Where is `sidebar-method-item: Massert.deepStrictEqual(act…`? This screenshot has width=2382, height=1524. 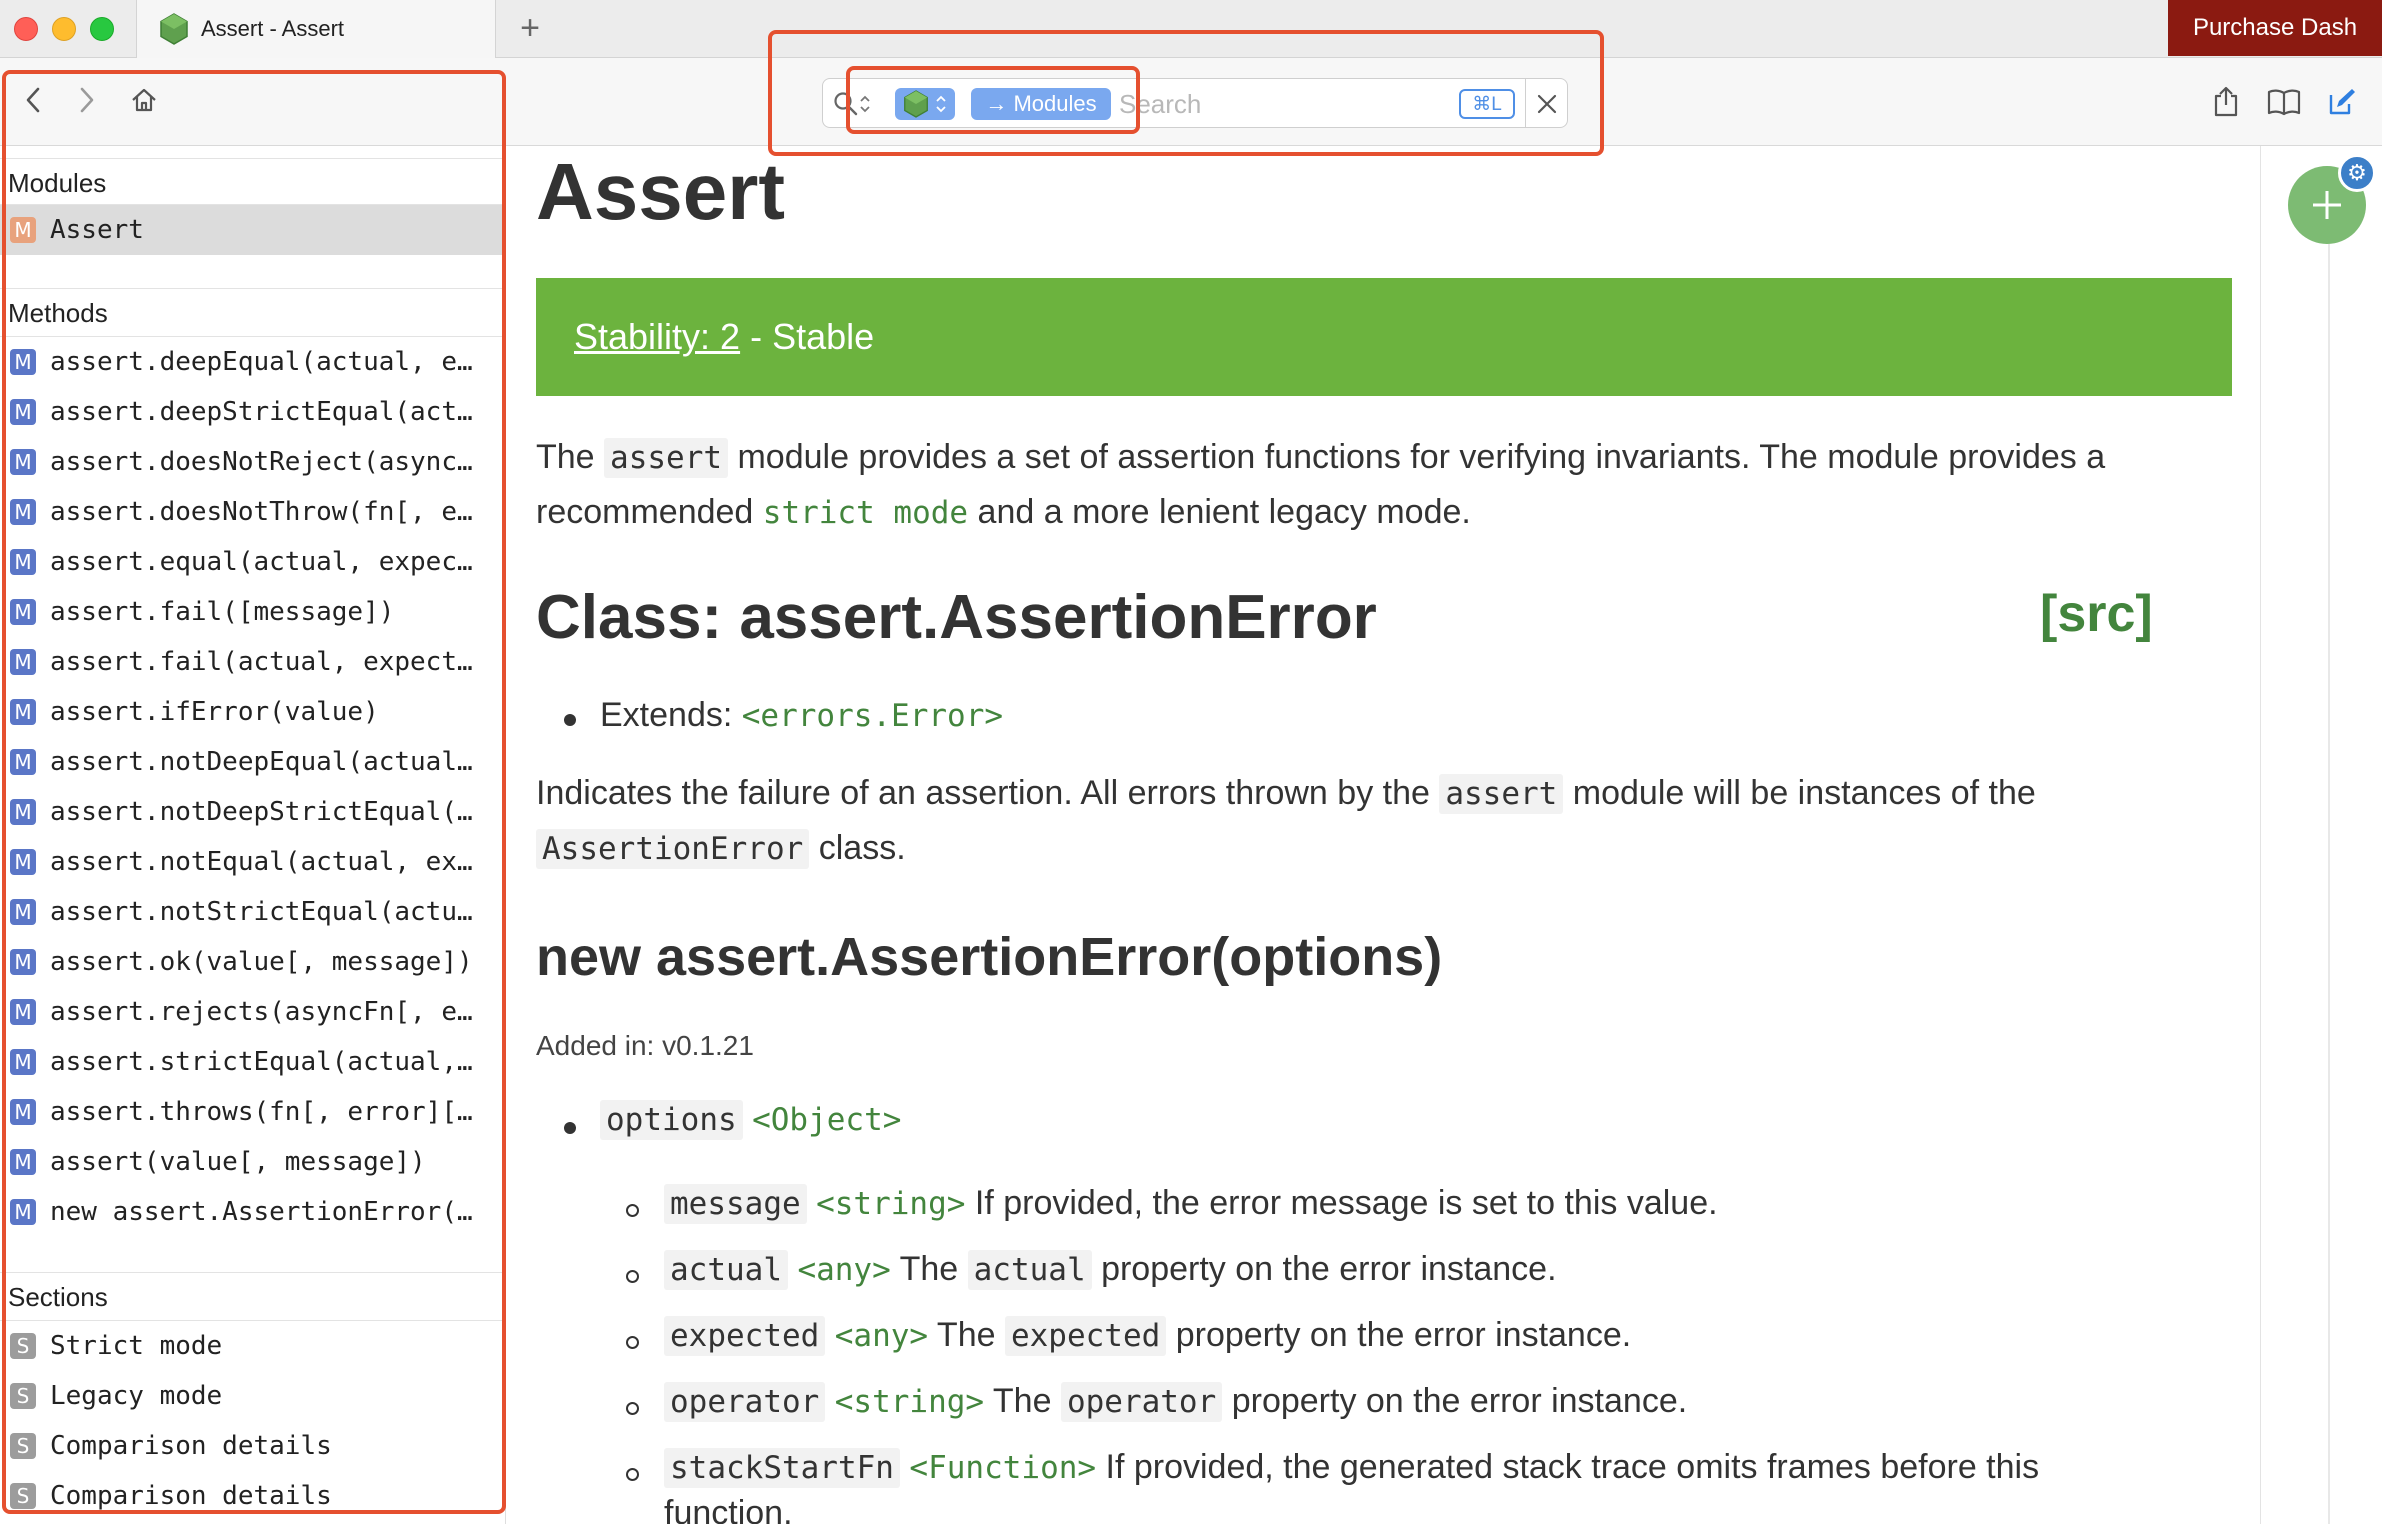
sidebar-method-item: Massert.deepStrictEqual(act… is located at coordinates (251, 412).